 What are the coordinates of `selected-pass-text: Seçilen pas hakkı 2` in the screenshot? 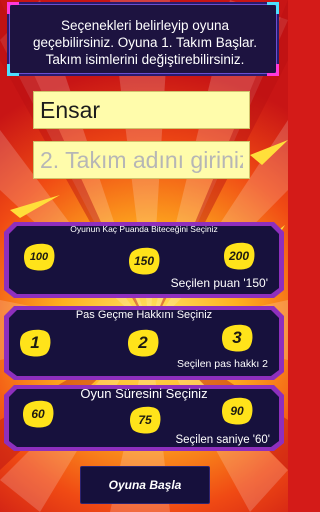 It's located at (222, 364).